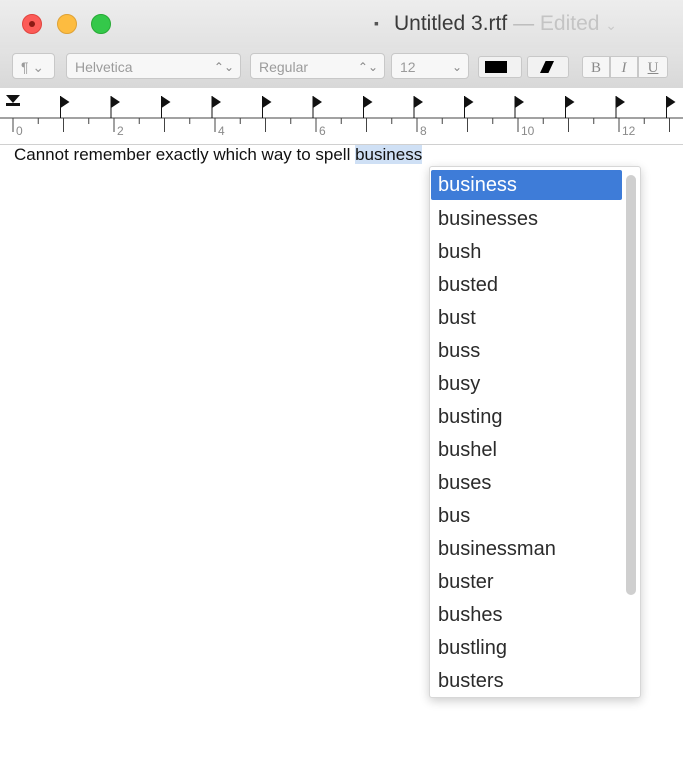 This screenshot has height=758, width=683. I want to click on tab-stops, so click(368, 107).